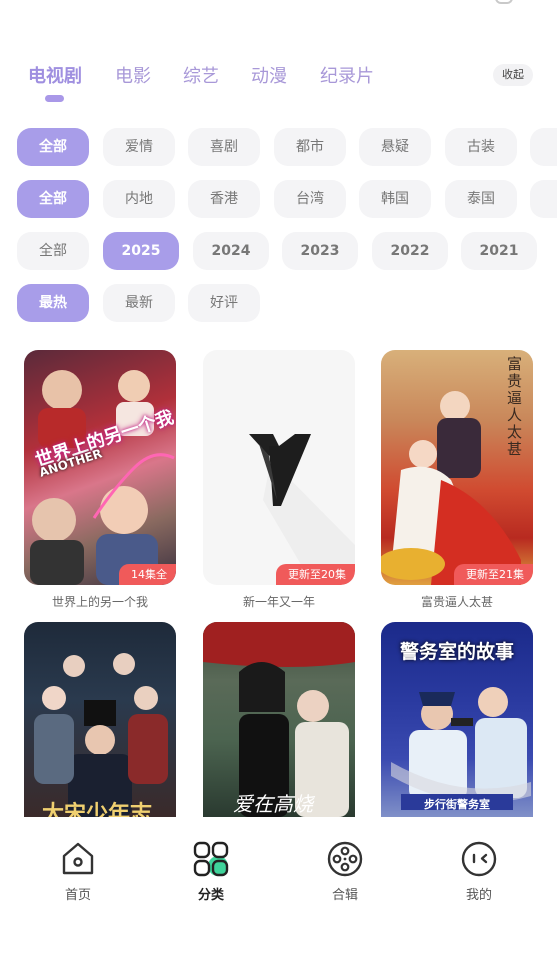  I want to click on category-tabs: 电视剧 电影 综艺 动漫 纪录片 收起, so click(280, 82).